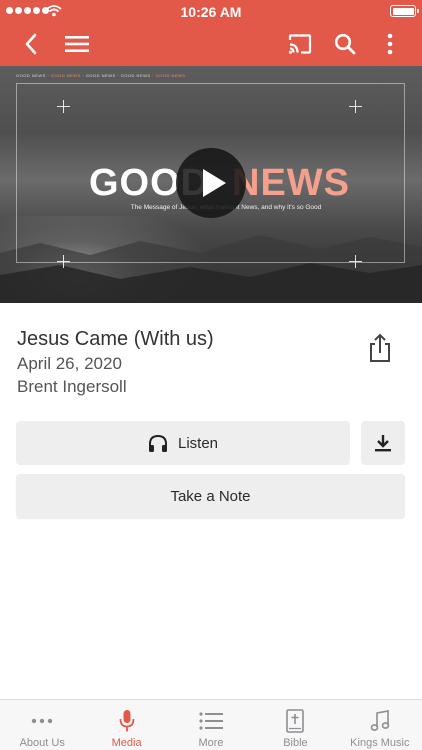  Describe the element at coordinates (42, 743) in the screenshot. I see `tab-label: About Us` at that location.